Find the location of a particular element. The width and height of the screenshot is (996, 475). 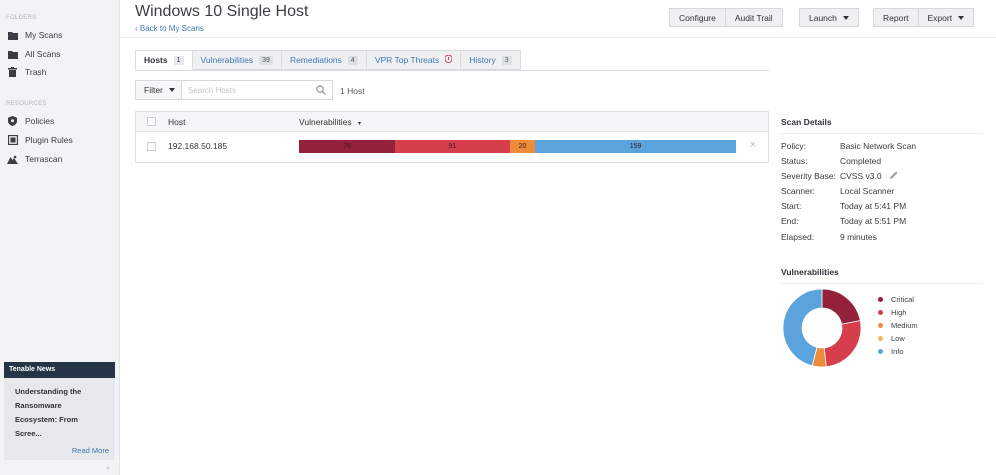

detail-value: Completed is located at coordinates (861, 161).